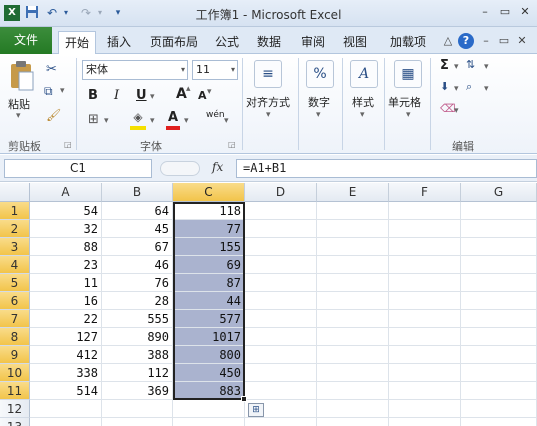 The width and height of the screenshot is (537, 426). What do you see at coordinates (362, 115) in the screenshot?
I see `styles-dropdown-icon: ▾` at bounding box center [362, 115].